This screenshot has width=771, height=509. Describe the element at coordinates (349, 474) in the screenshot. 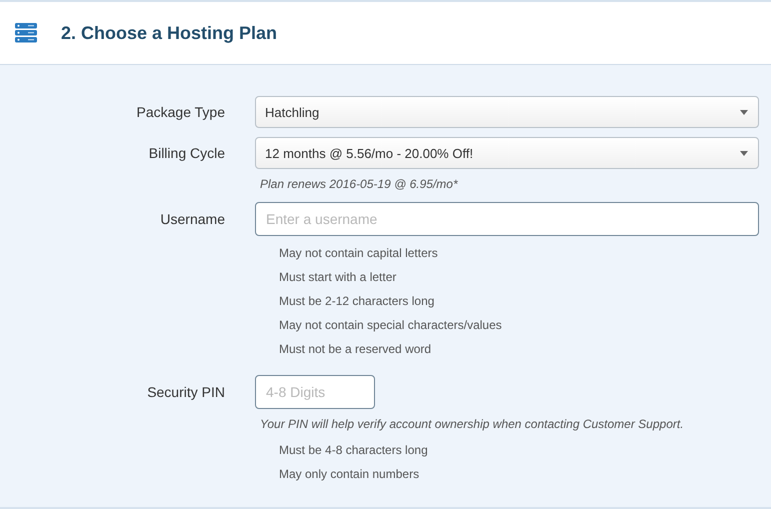

I see `requirement-text: May only contain numbers` at that location.